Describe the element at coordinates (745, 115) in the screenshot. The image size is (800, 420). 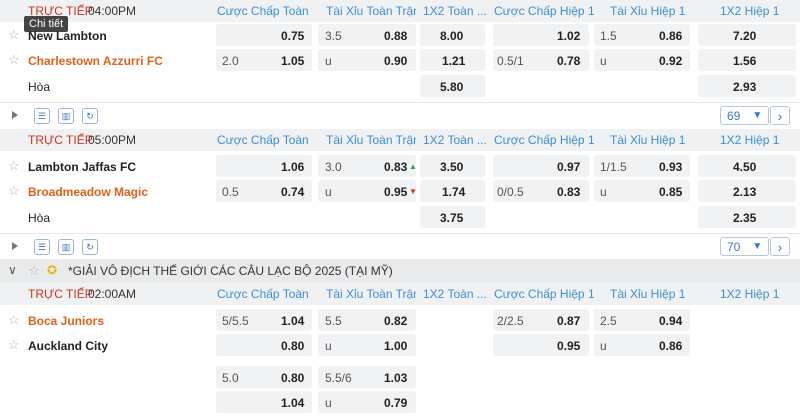
I see `more-markets-select: 69 ▼` at that location.